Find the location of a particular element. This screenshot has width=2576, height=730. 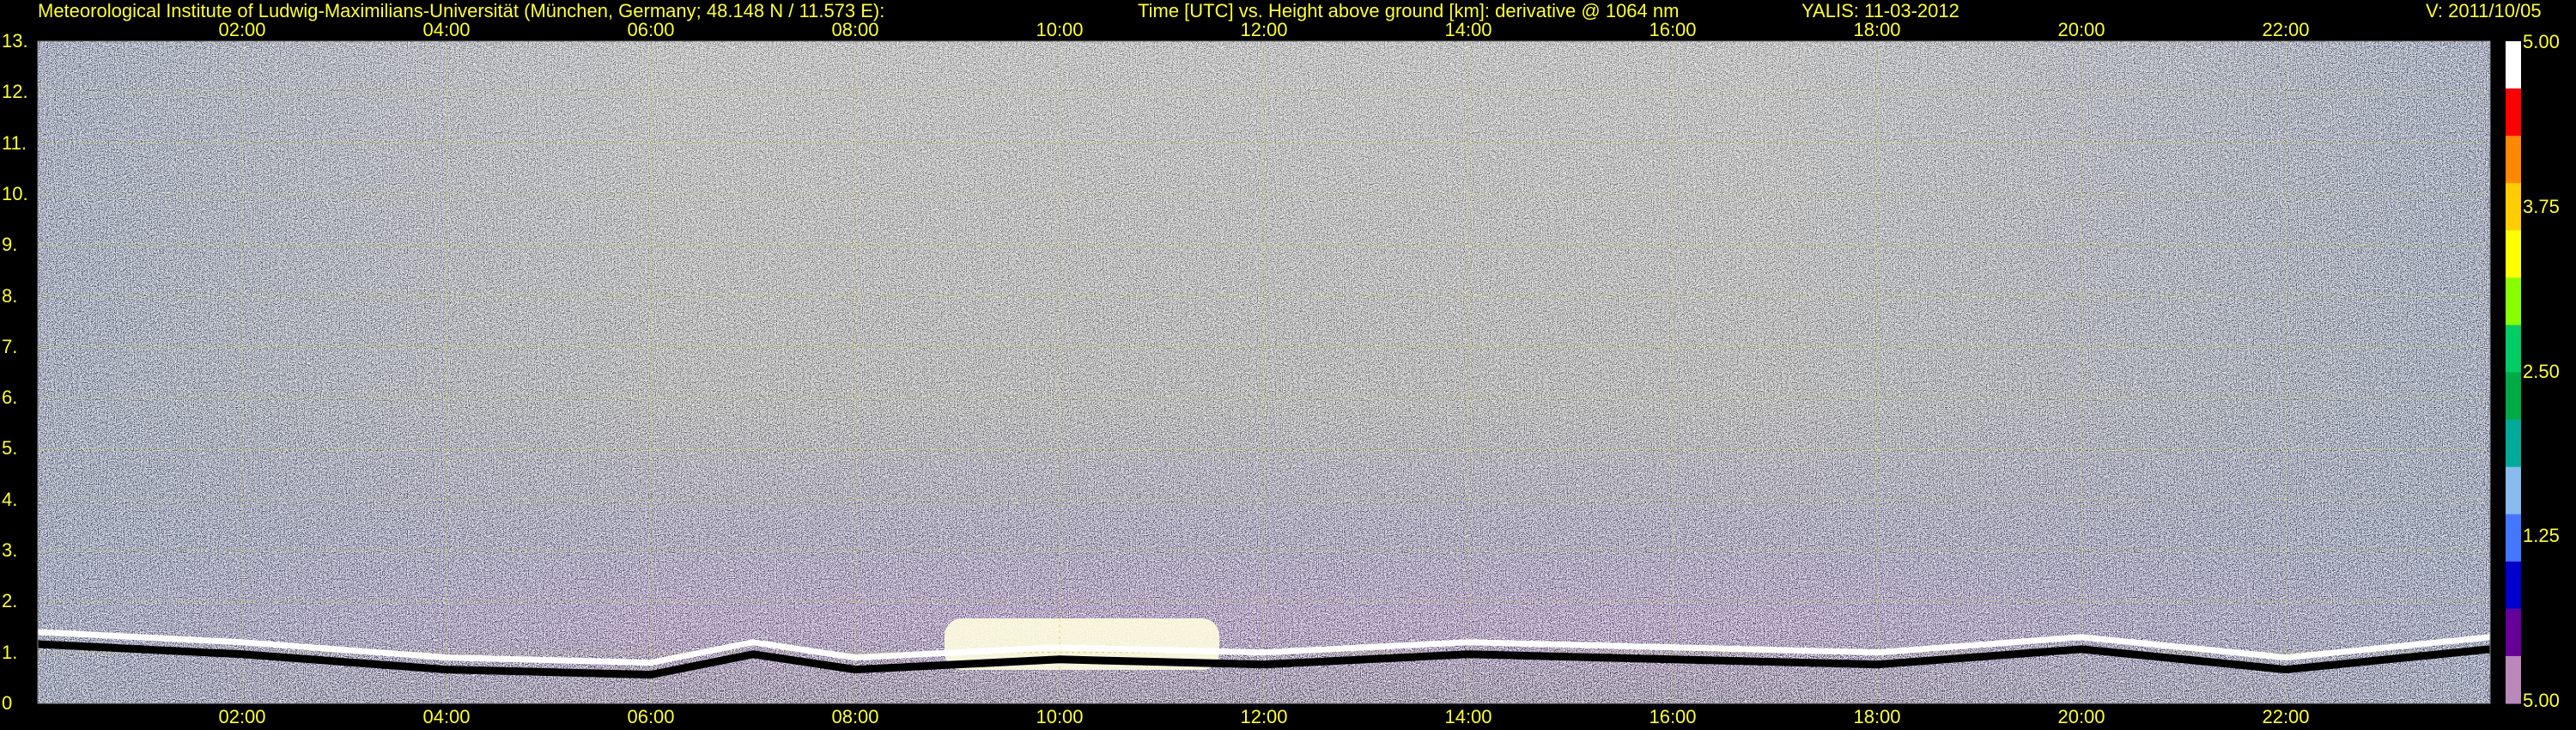

y-tick-label: 0 is located at coordinates (7, 703).